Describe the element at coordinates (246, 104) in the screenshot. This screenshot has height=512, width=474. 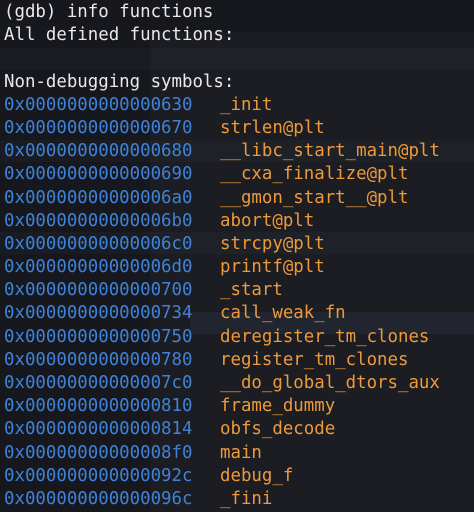
I see `symbol-name: _init` at that location.